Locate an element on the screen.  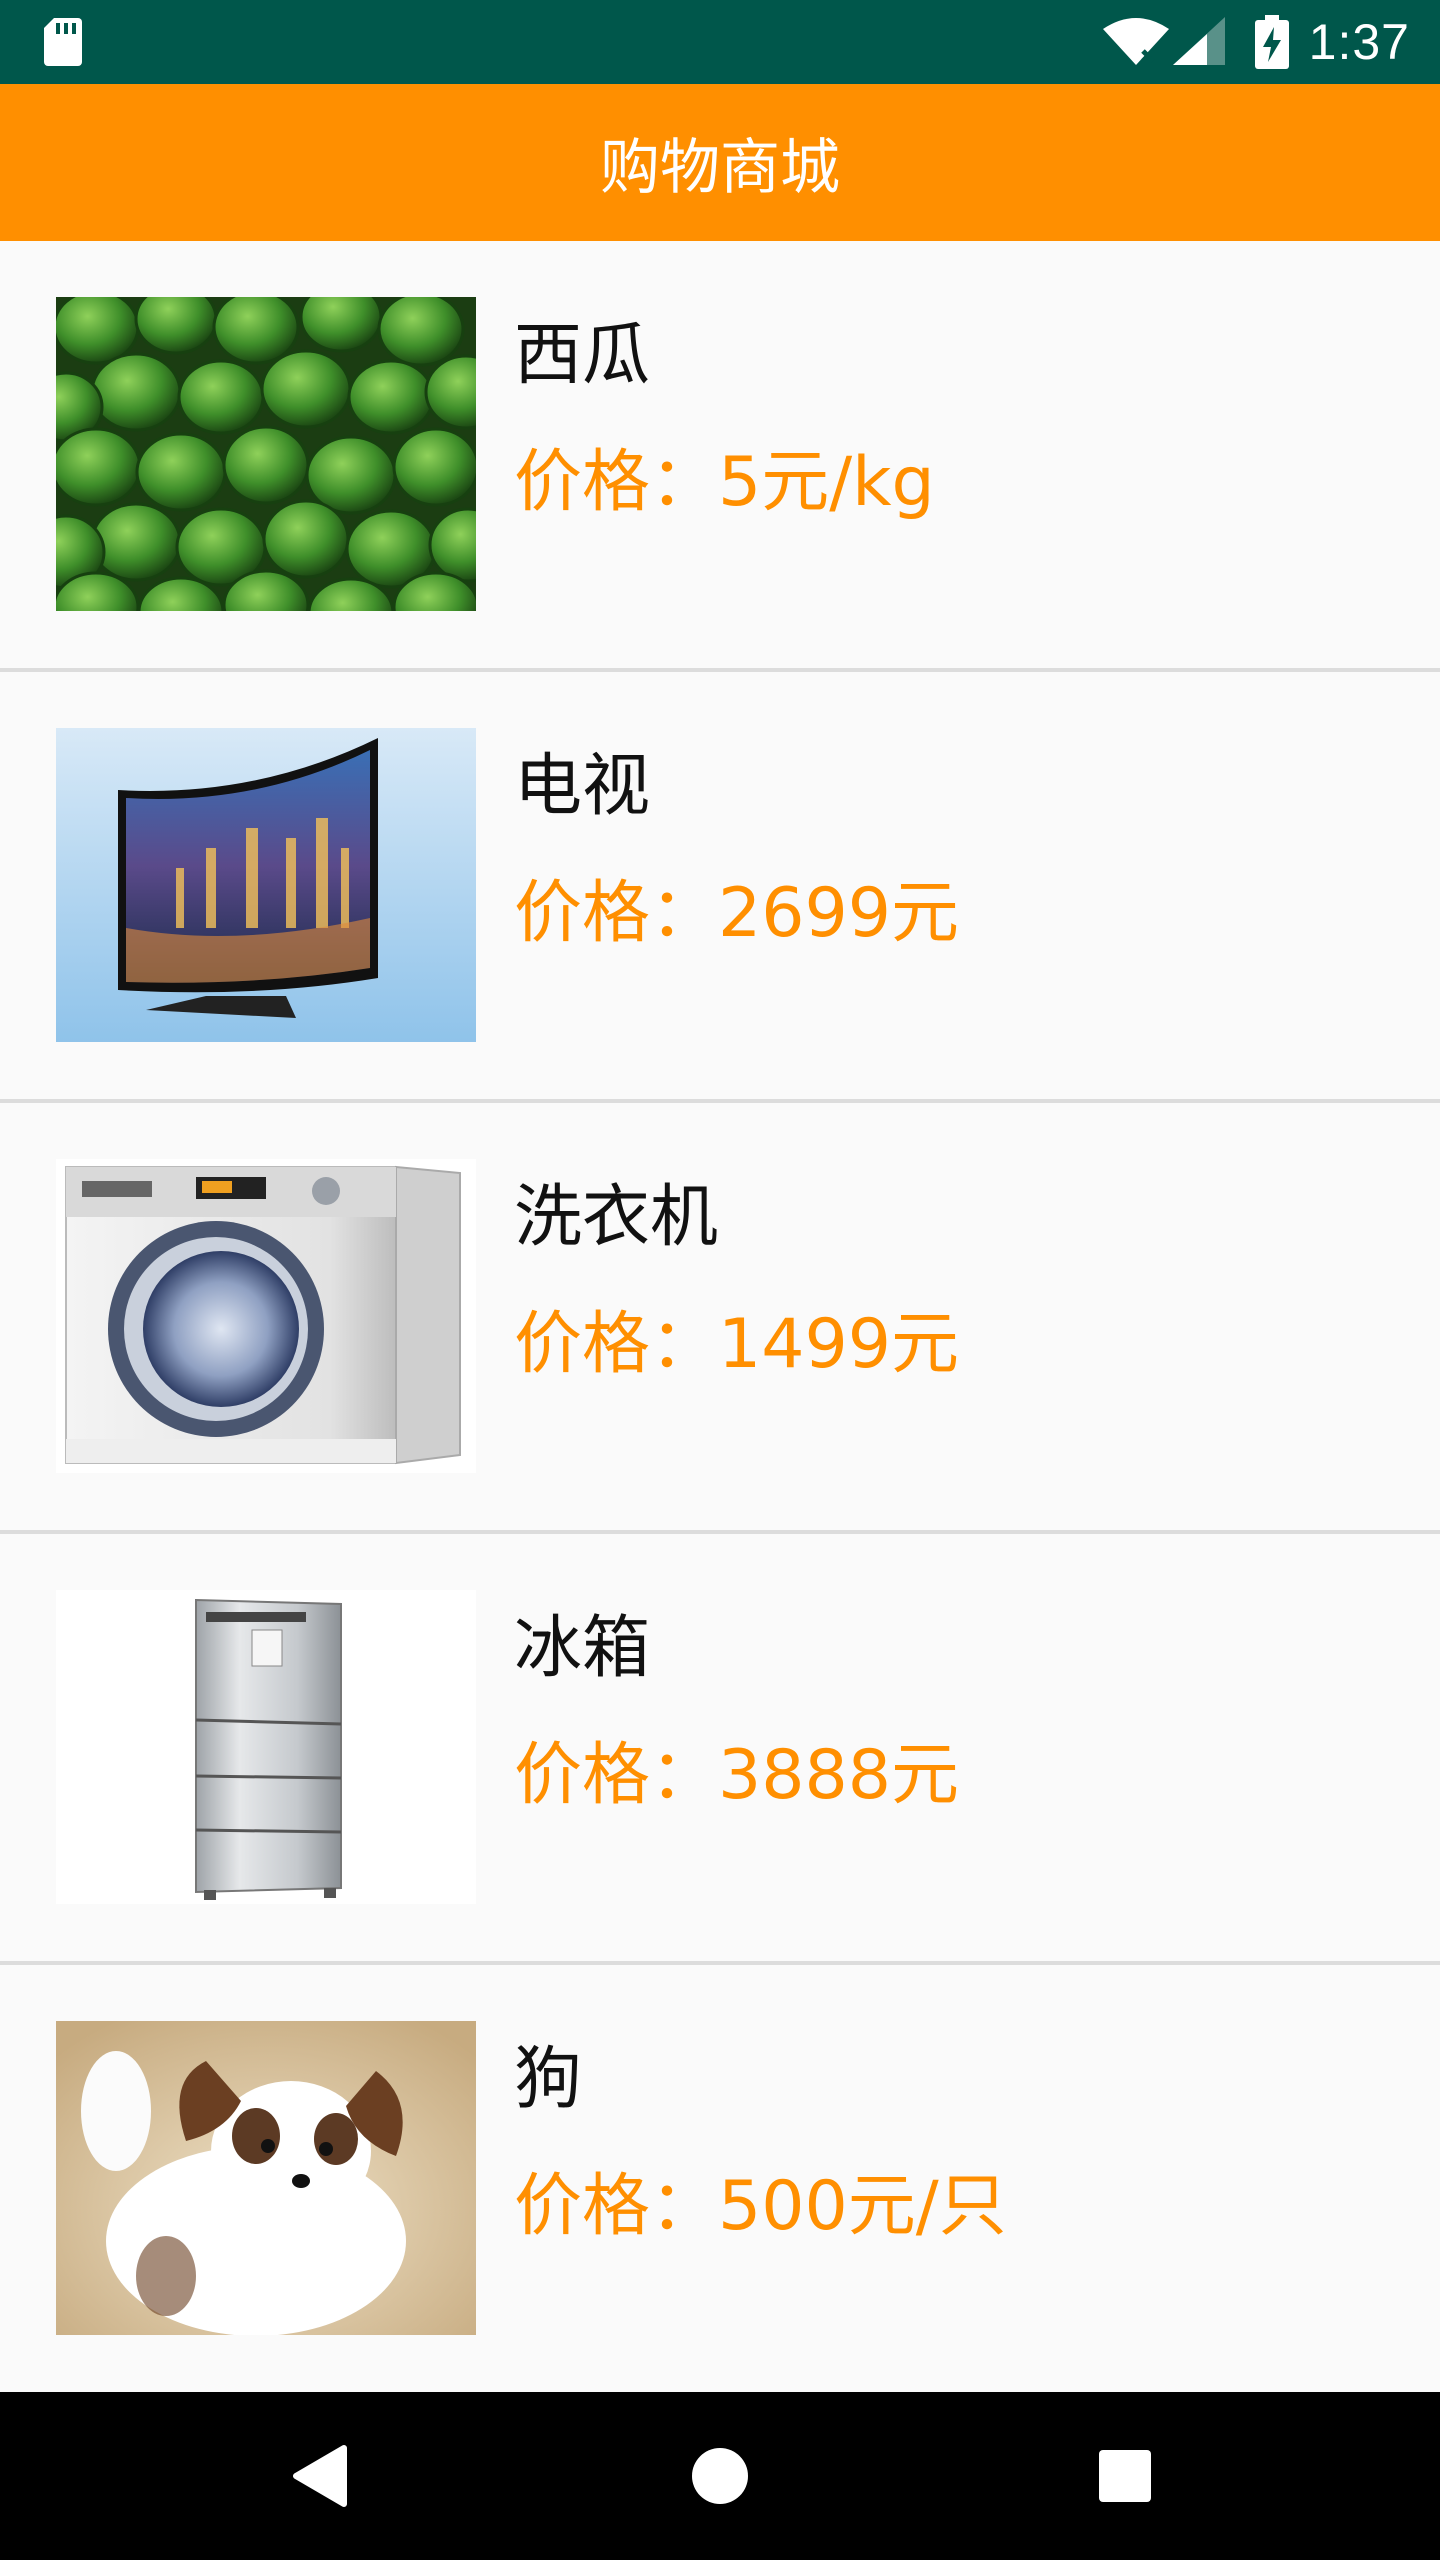
sd-card-icon is located at coordinates (63, 42).